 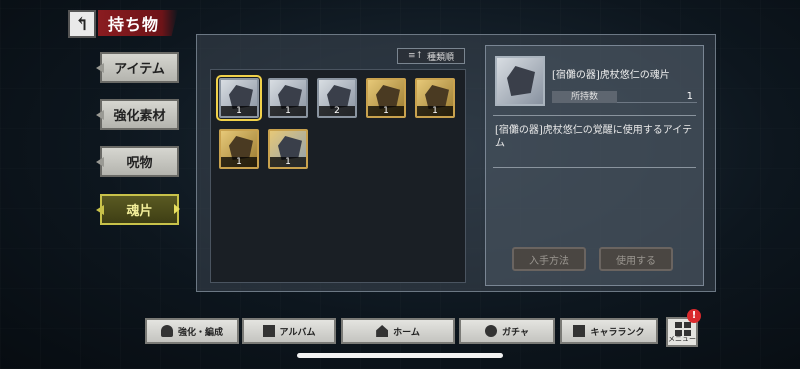 What do you see at coordinates (579, 331) in the screenshot?
I see `rank-icon` at bounding box center [579, 331].